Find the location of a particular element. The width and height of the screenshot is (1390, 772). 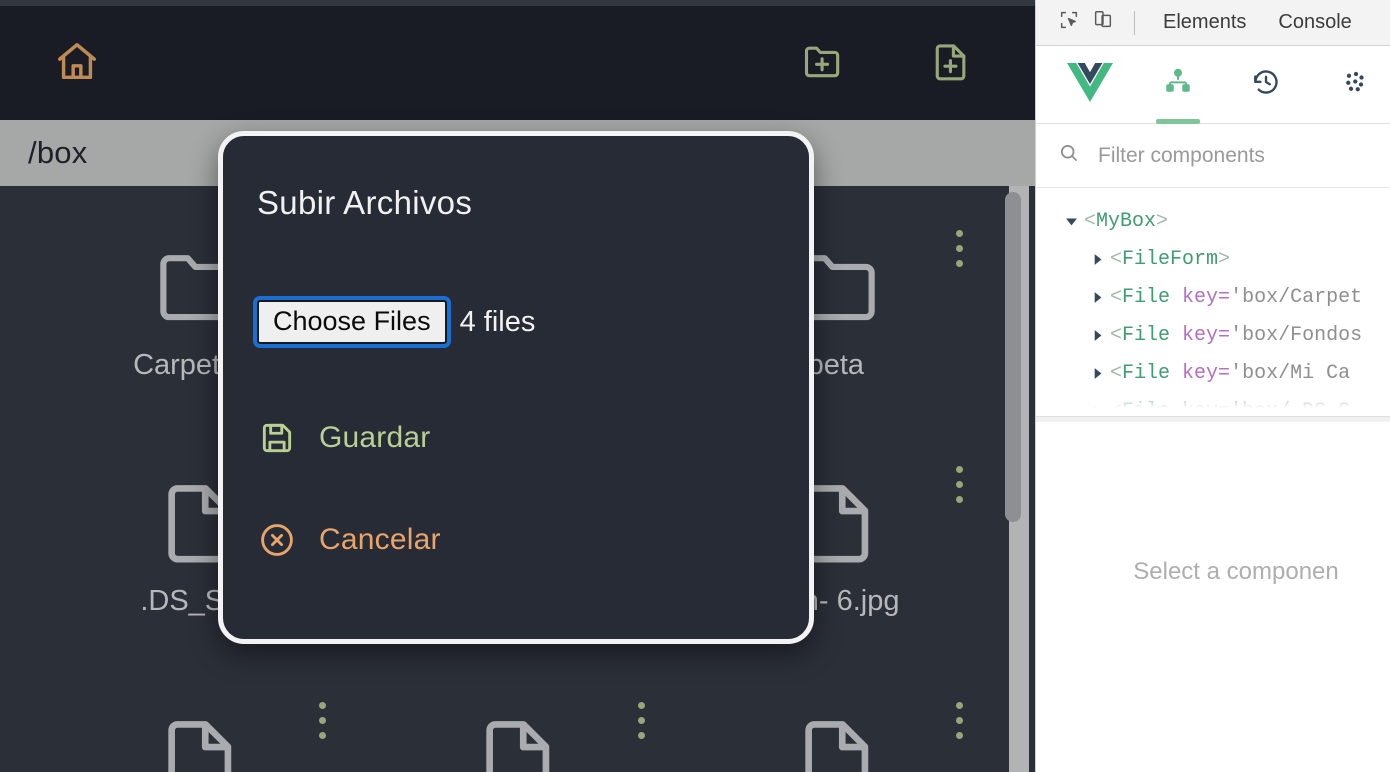

toolbar-divider is located at coordinates (1134, 22).